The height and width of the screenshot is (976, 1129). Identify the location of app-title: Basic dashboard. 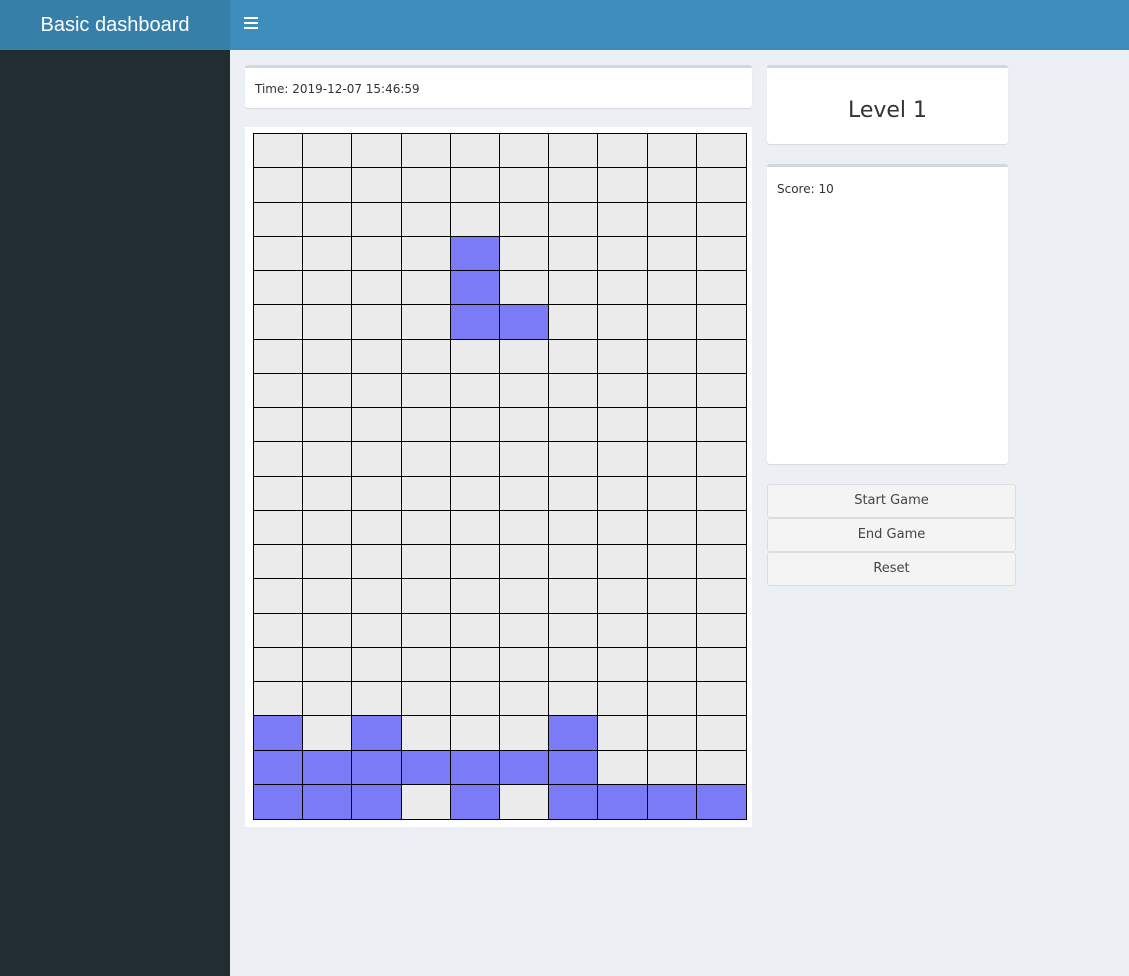
(115, 25).